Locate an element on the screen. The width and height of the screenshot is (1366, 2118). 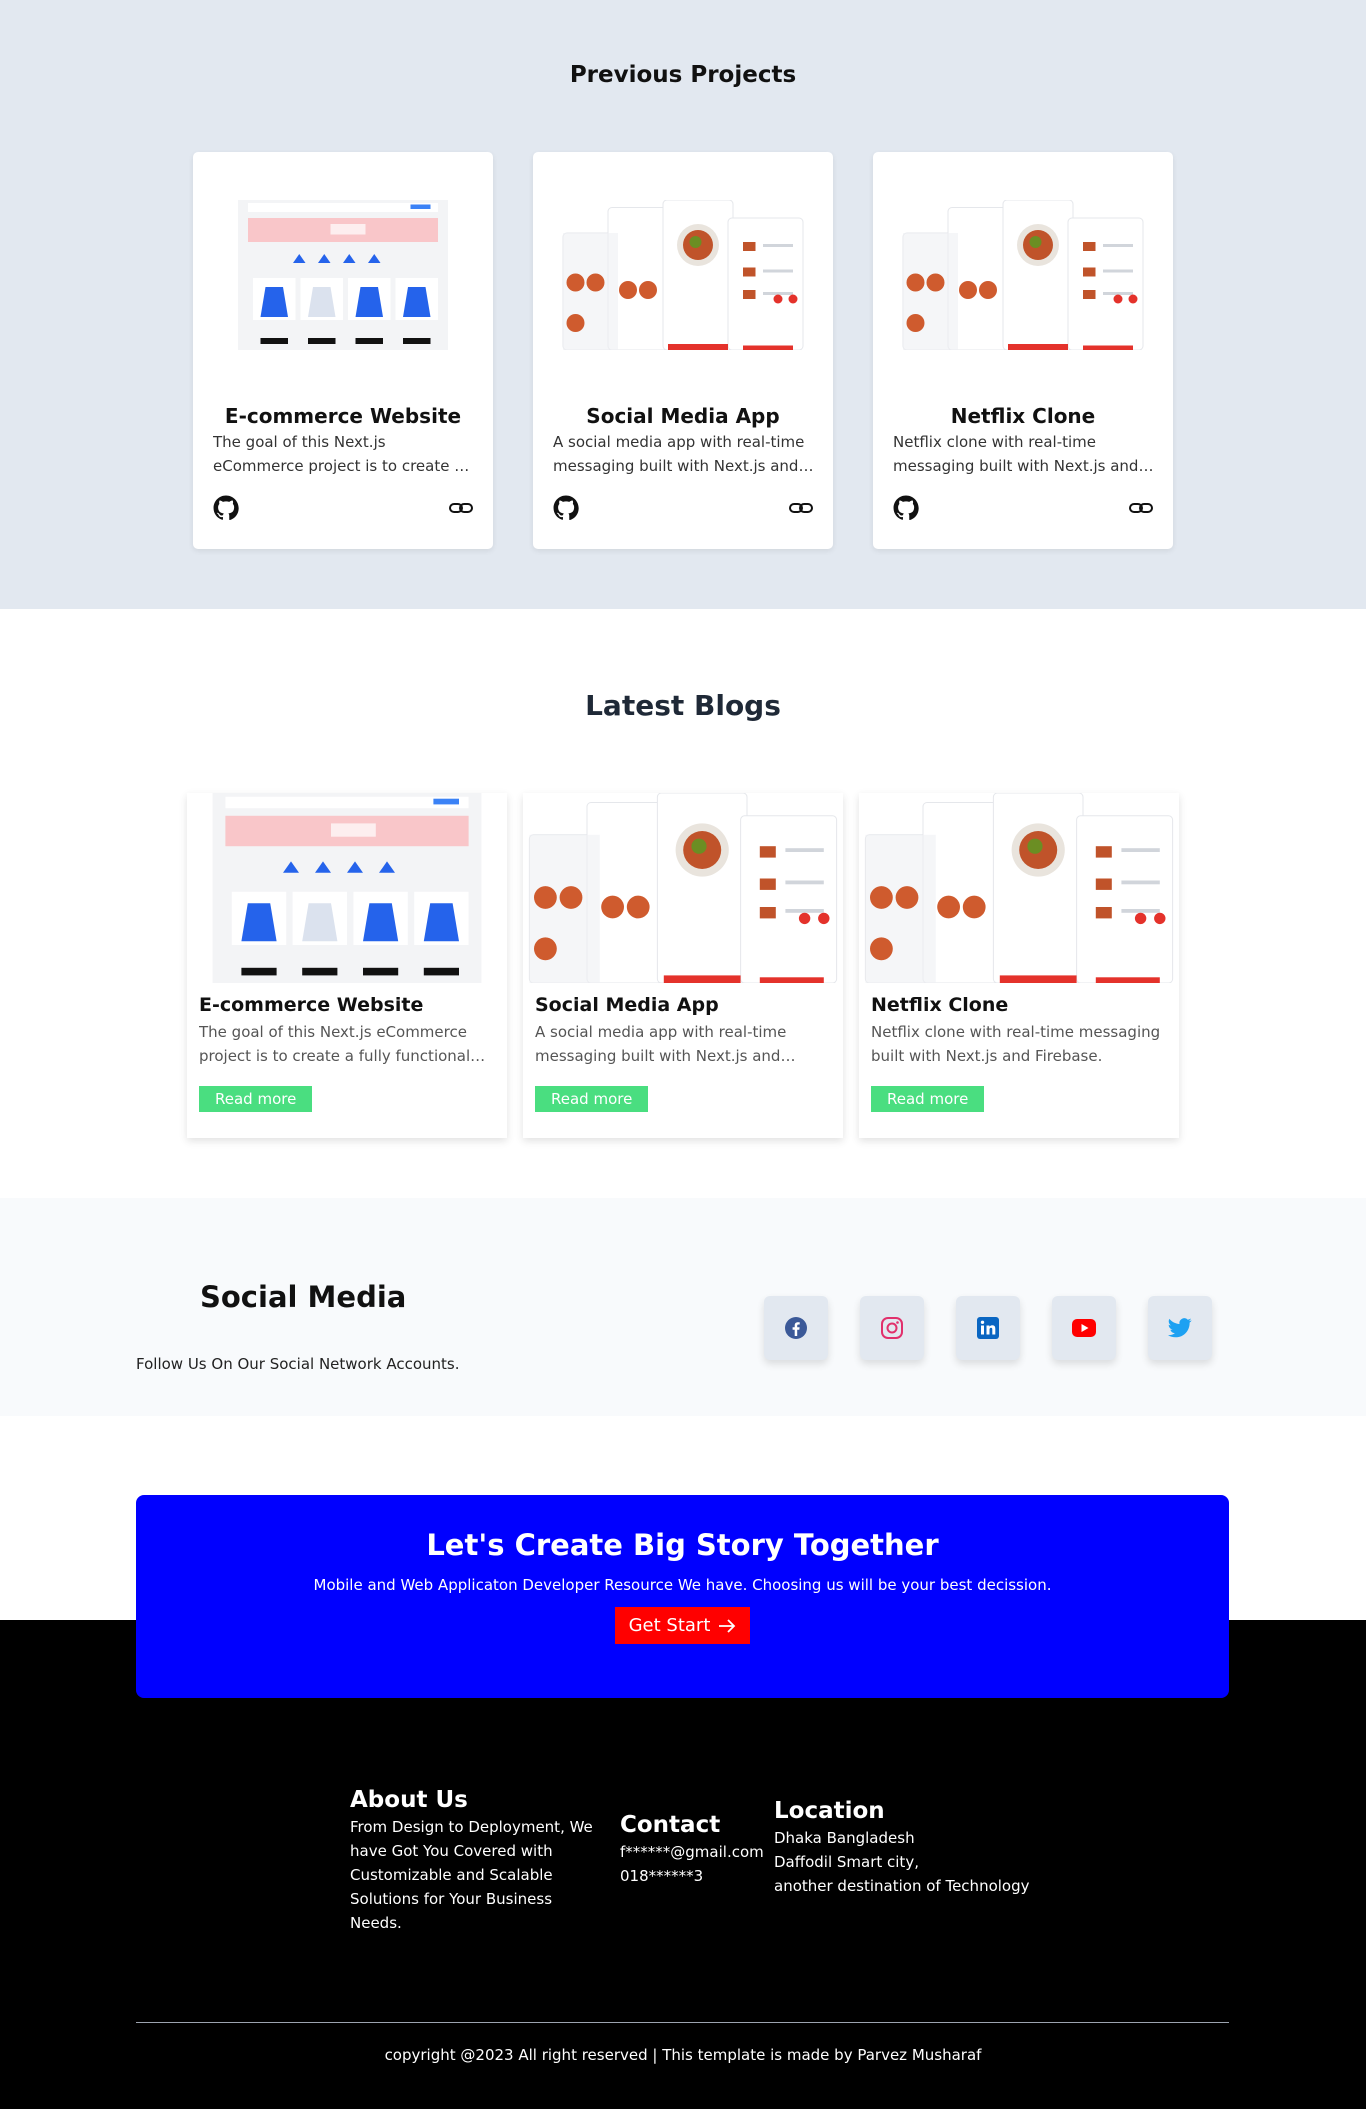
blog-title: E-commerce Website is located at coordinates (311, 1005).